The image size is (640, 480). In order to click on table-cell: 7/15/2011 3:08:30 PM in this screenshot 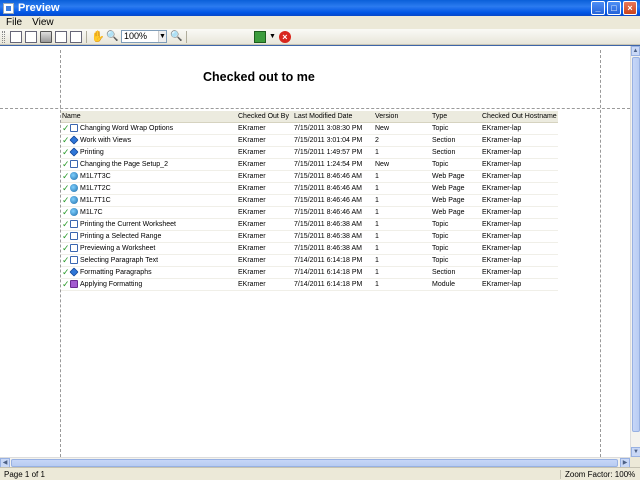, I will do `click(333, 128)`.